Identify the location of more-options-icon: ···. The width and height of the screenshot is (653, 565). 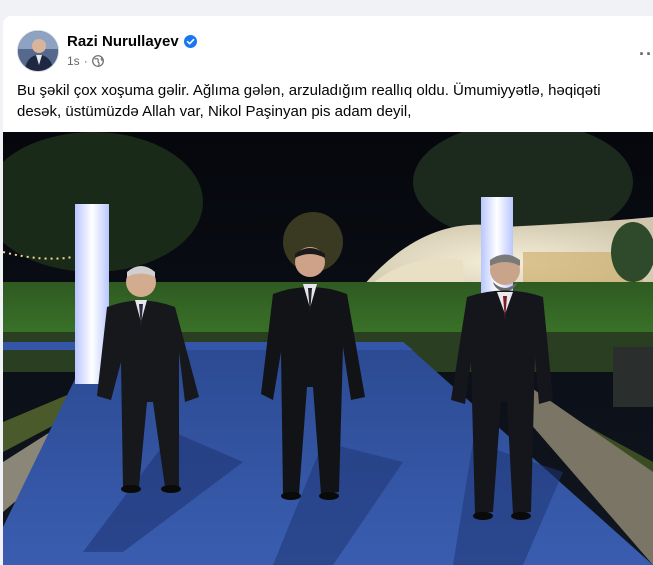
(646, 54).